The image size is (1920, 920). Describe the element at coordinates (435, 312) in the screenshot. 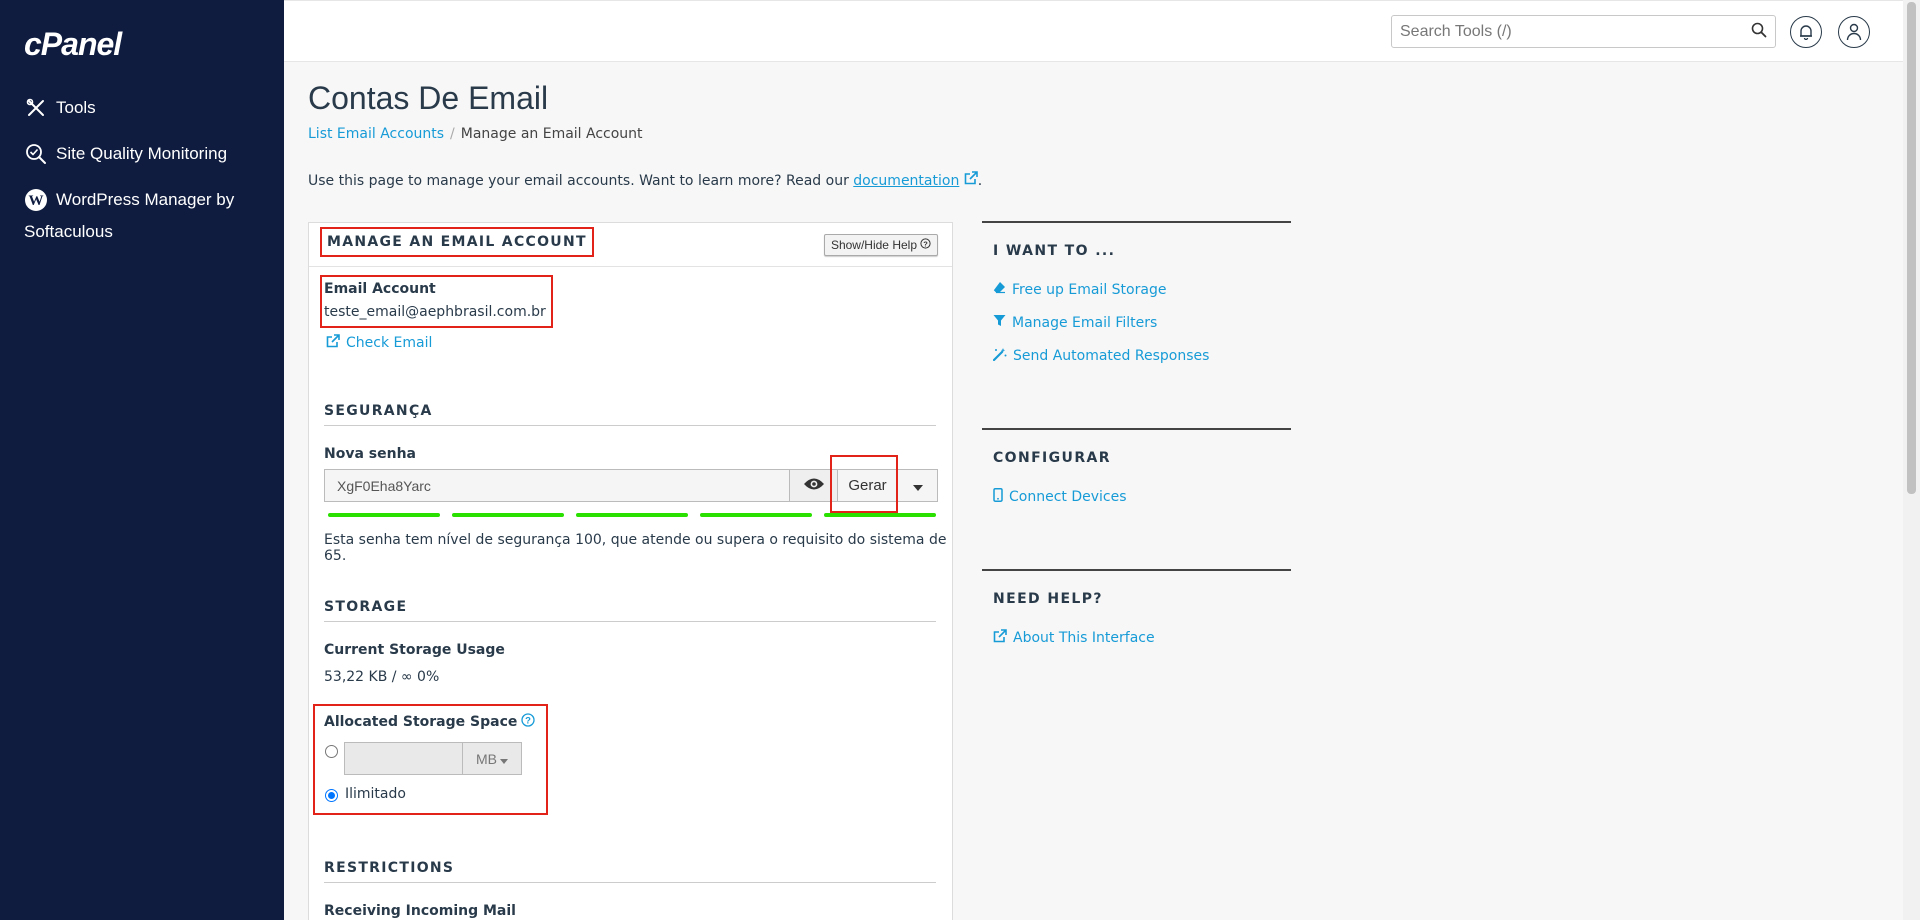

I see `email-account-value: teste_email@aephbrasil.com.br` at that location.